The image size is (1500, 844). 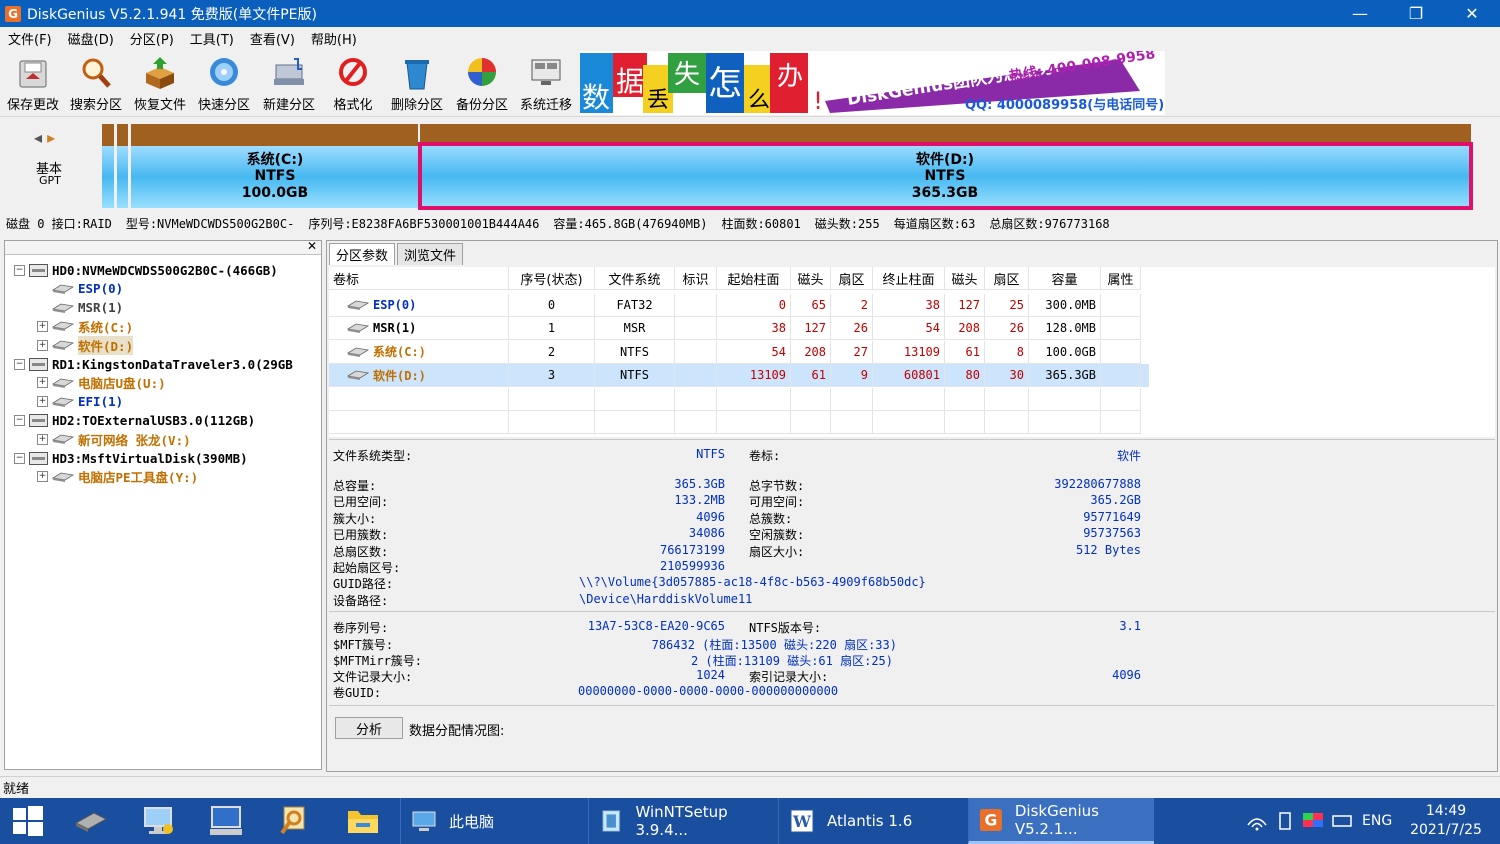 What do you see at coordinates (419, 278) in the screenshot?
I see `table-header-cell: 卷标` at bounding box center [419, 278].